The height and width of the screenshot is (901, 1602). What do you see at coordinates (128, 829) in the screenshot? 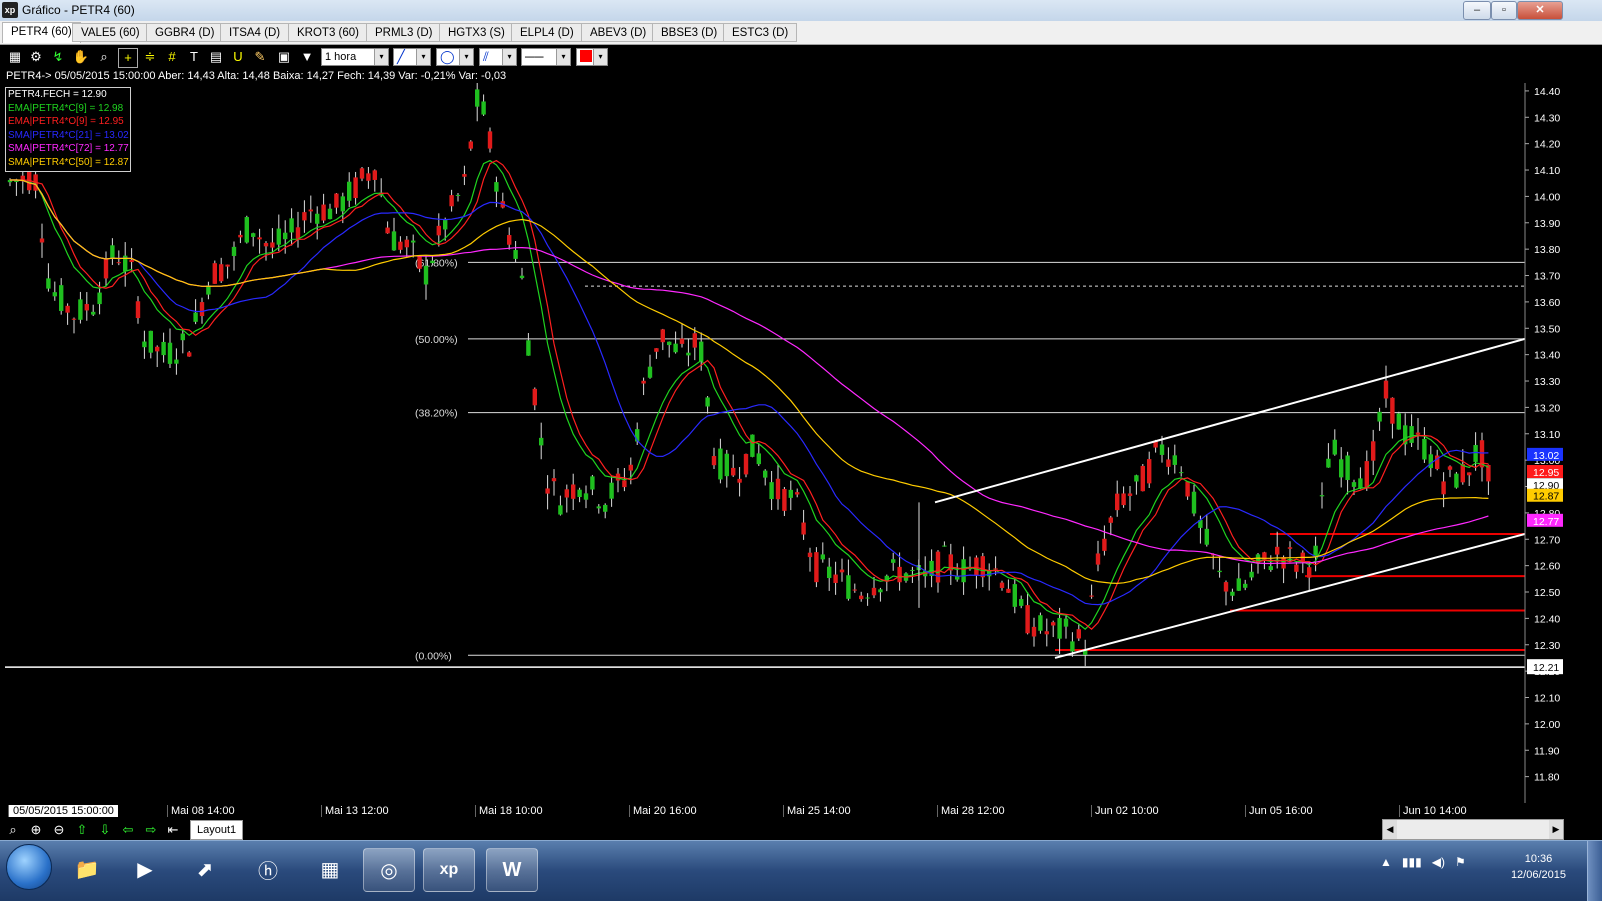
I see `arrow-left-icon: ⇦` at bounding box center [128, 829].